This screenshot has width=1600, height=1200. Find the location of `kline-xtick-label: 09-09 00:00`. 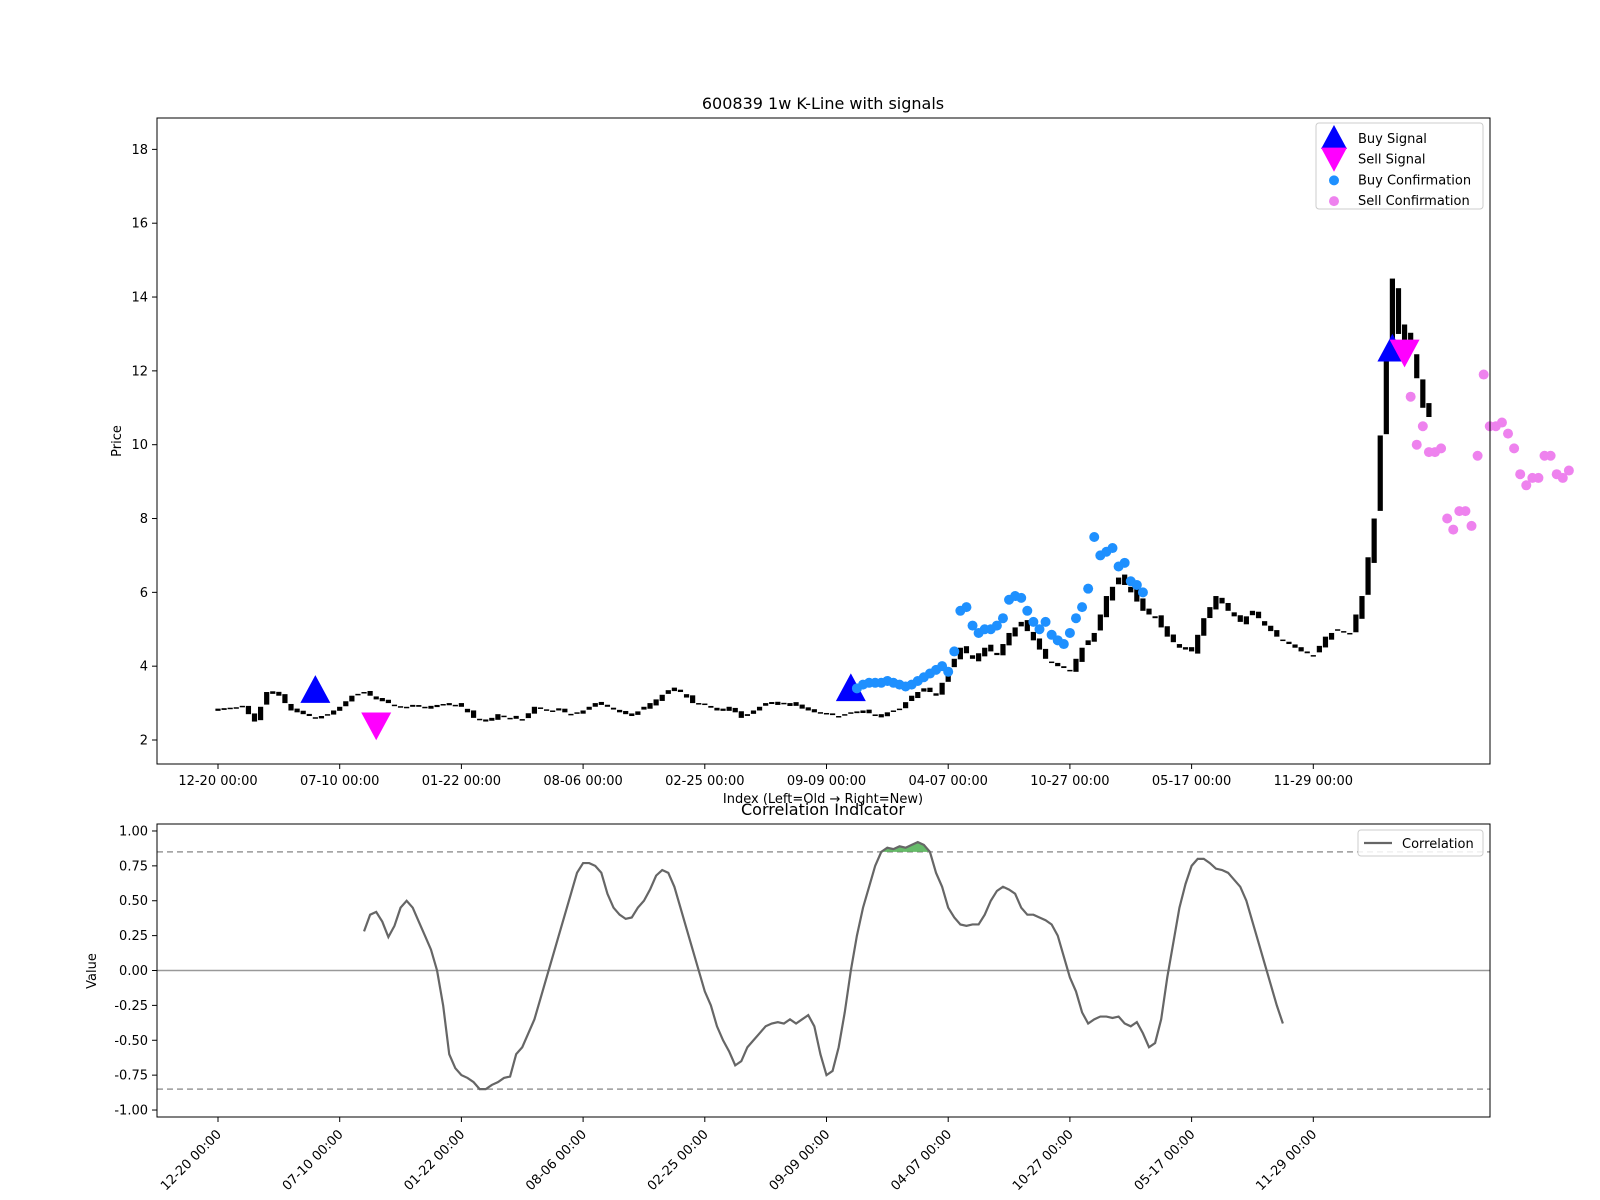

kline-xtick-label: 09-09 00:00 is located at coordinates (826, 781).